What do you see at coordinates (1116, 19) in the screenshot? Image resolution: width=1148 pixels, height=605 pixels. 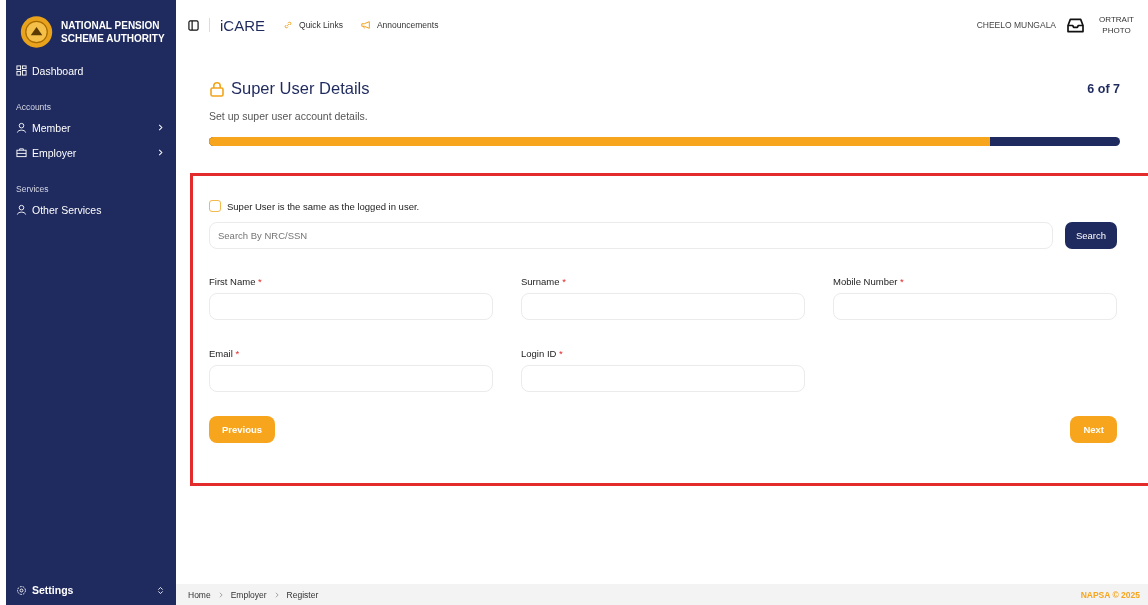 I see `portrait-alt-text: ORTRAIT` at bounding box center [1116, 19].